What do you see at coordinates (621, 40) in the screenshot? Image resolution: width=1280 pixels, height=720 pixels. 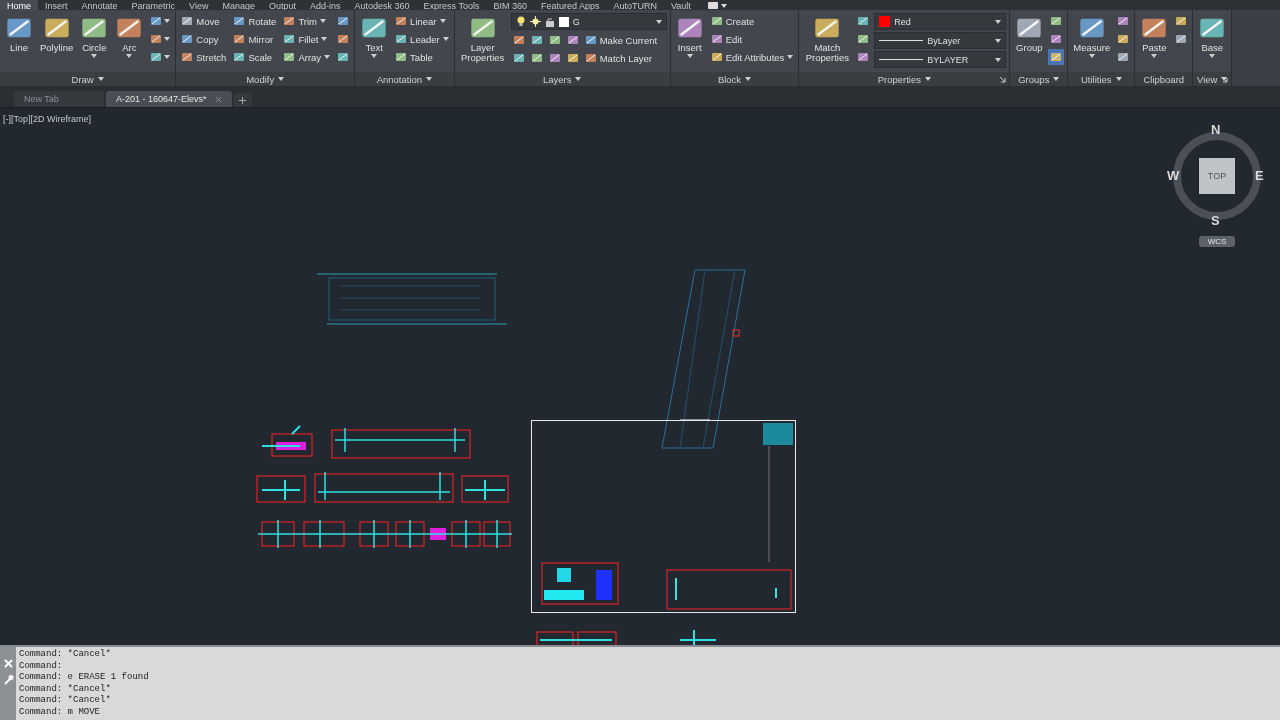 I see `tool-button: Make Current` at bounding box center [621, 40].